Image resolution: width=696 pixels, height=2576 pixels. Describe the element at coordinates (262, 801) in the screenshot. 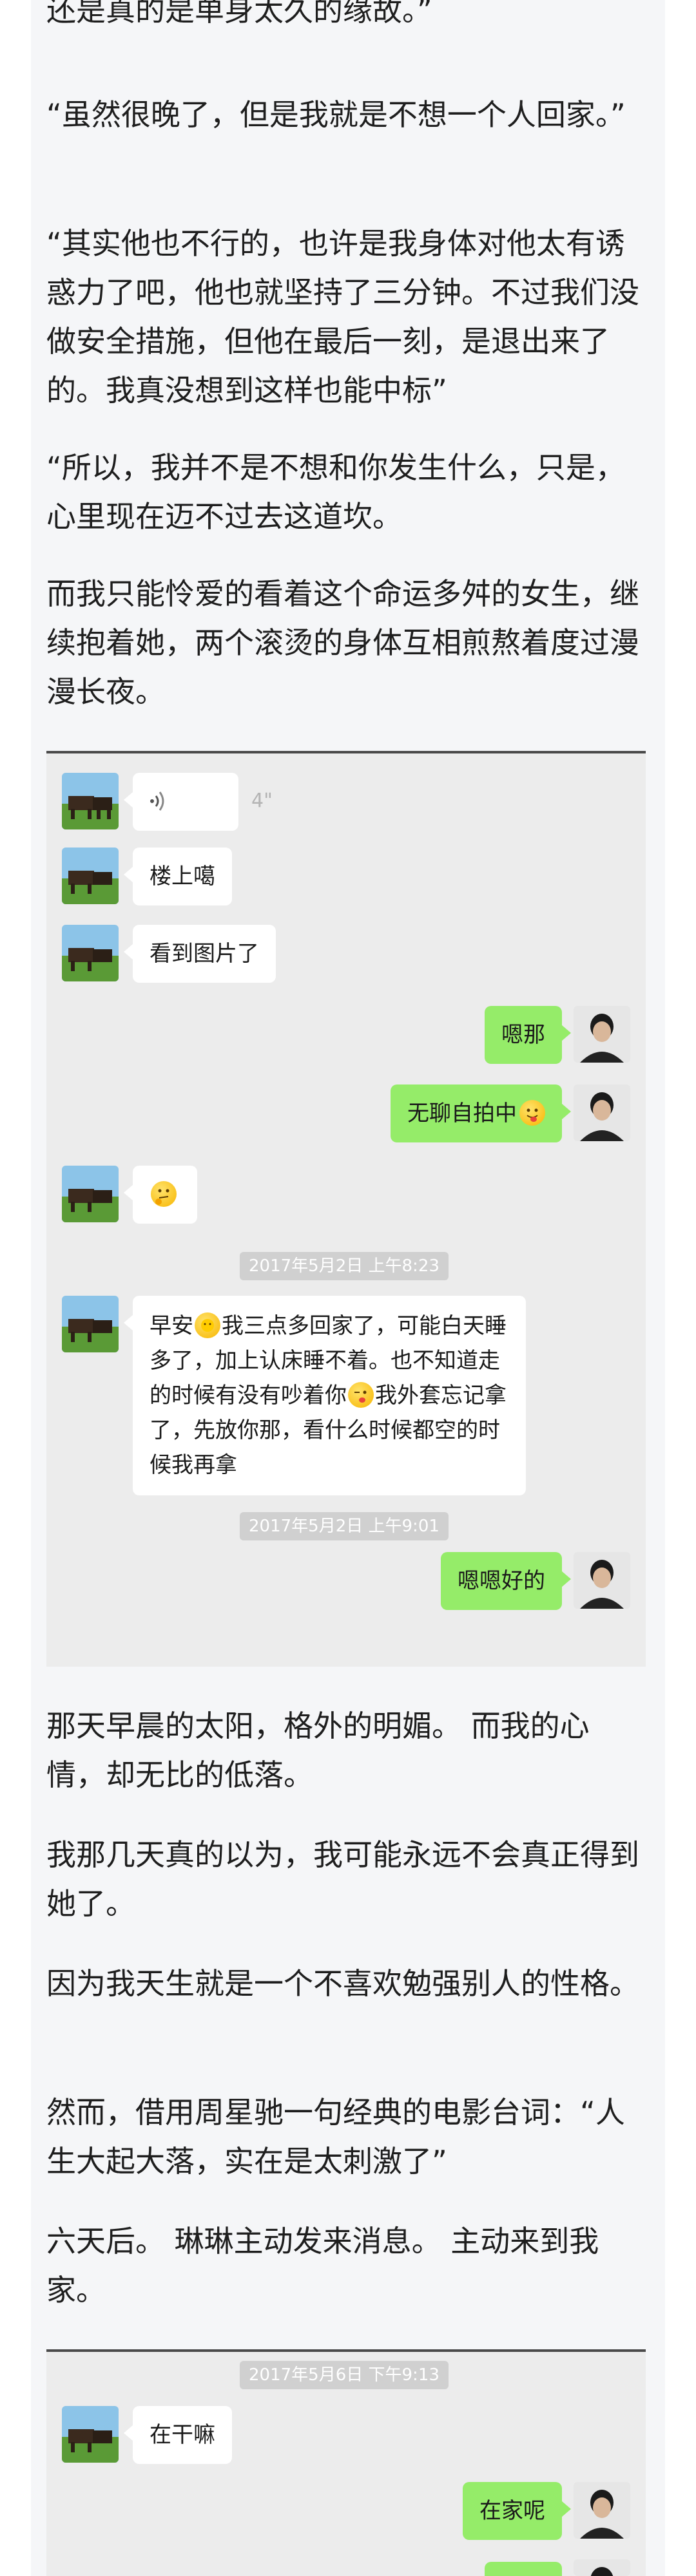

I see `voice-duration: 4"` at that location.